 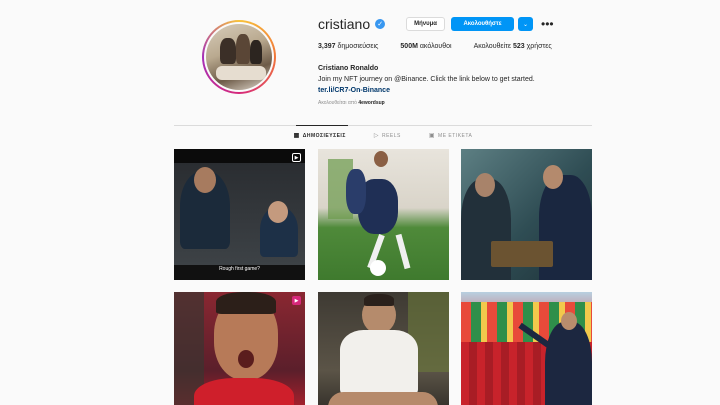 I want to click on tab-tagged: ▣ ΜΕ ΕΤΙΚΕΤΑ, so click(x=450, y=136).